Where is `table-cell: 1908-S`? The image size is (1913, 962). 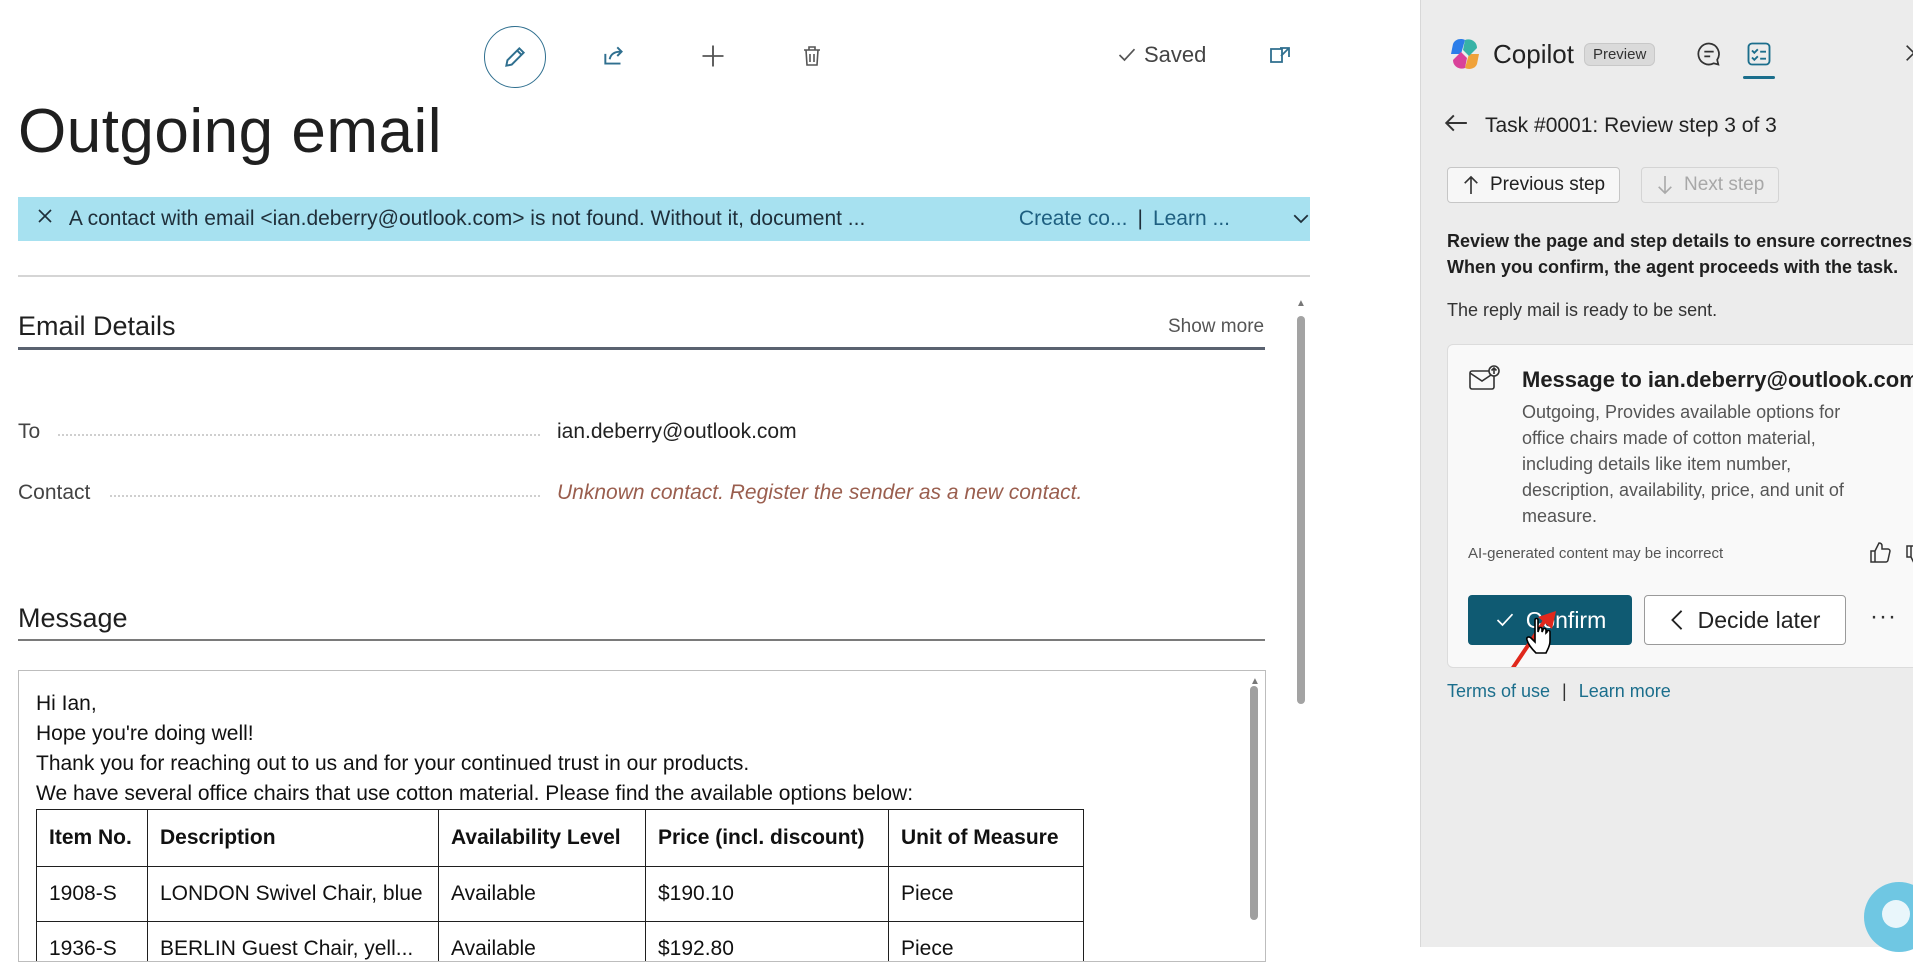 table-cell: 1908-S is located at coordinates (92, 894).